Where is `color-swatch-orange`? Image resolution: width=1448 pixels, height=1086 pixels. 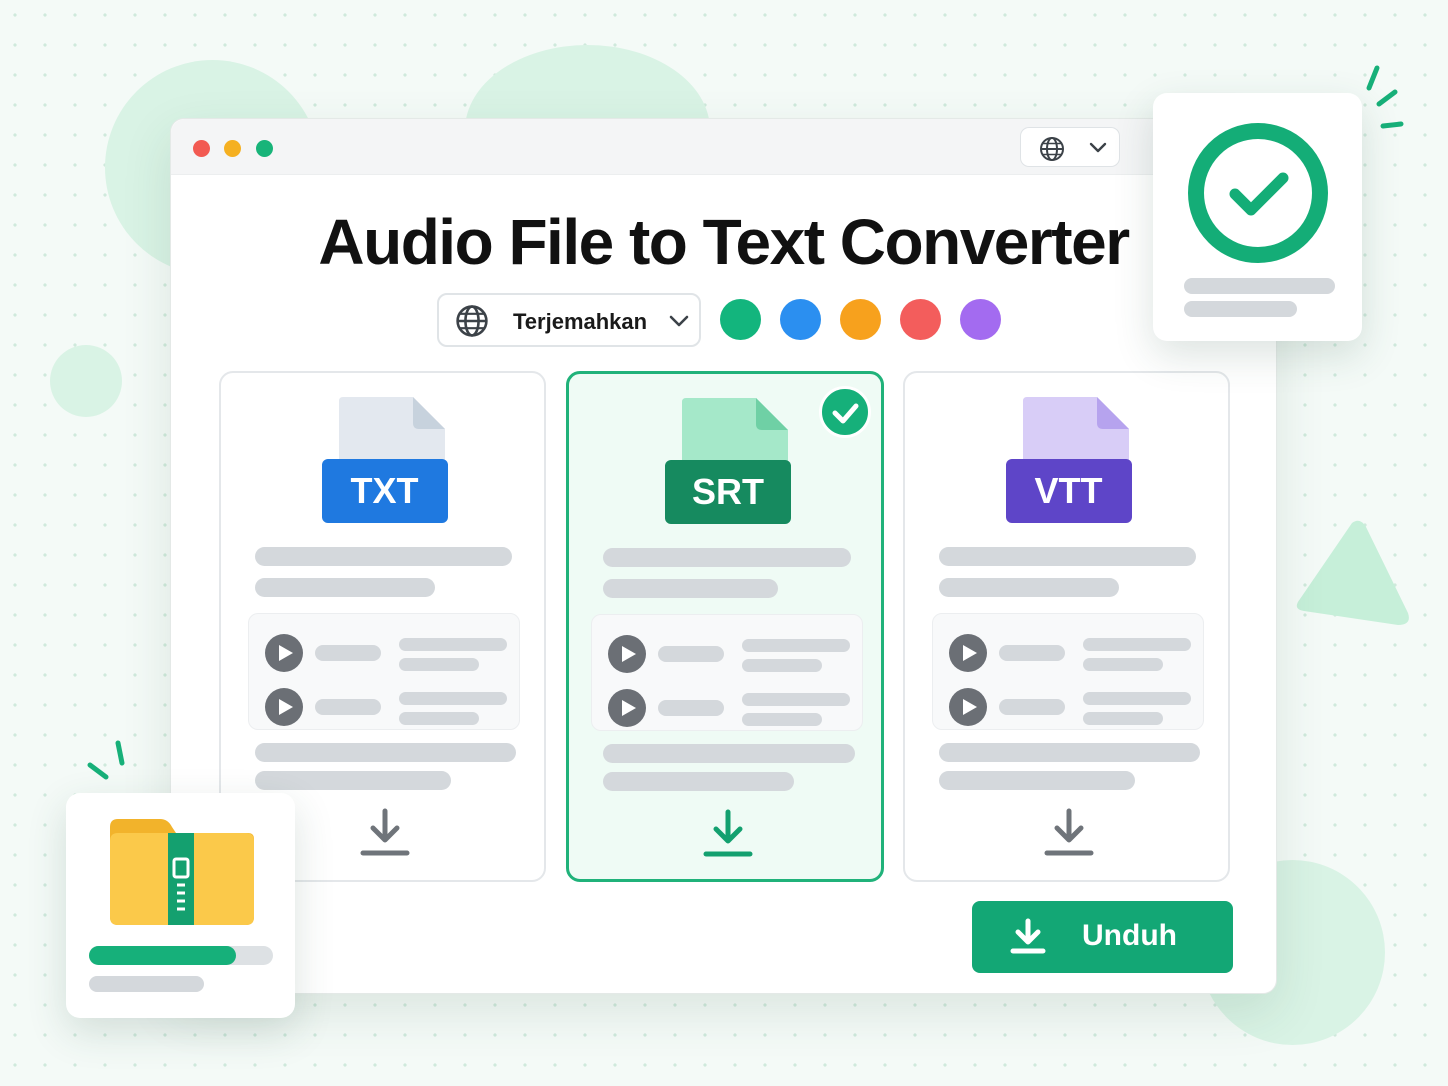 color-swatch-orange is located at coordinates (860, 319).